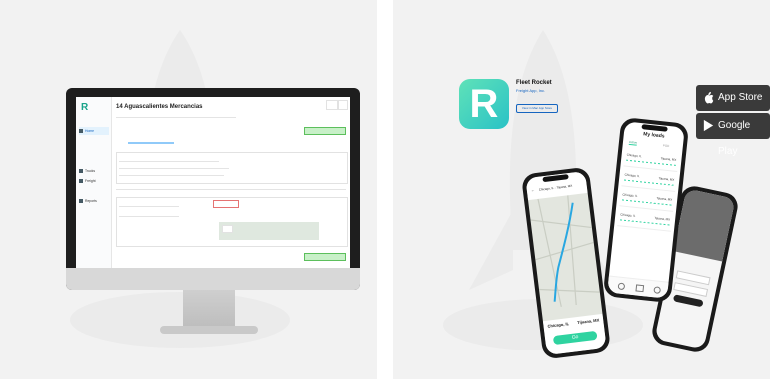  What do you see at coordinates (94, 201) in the screenshot?
I see `sidebar-item-reports: Reports` at bounding box center [94, 201].